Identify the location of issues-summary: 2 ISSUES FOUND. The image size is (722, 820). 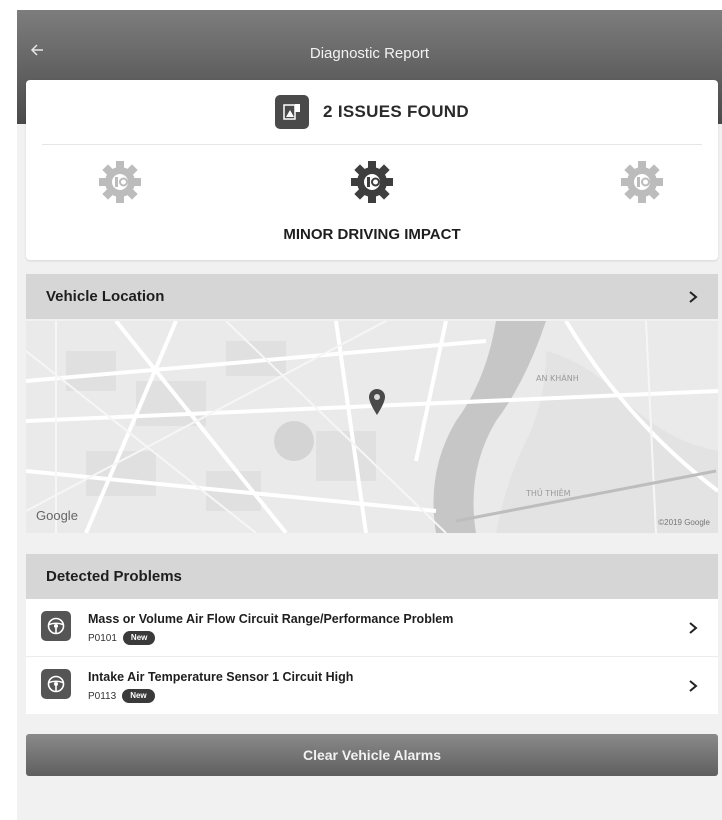
(372, 112).